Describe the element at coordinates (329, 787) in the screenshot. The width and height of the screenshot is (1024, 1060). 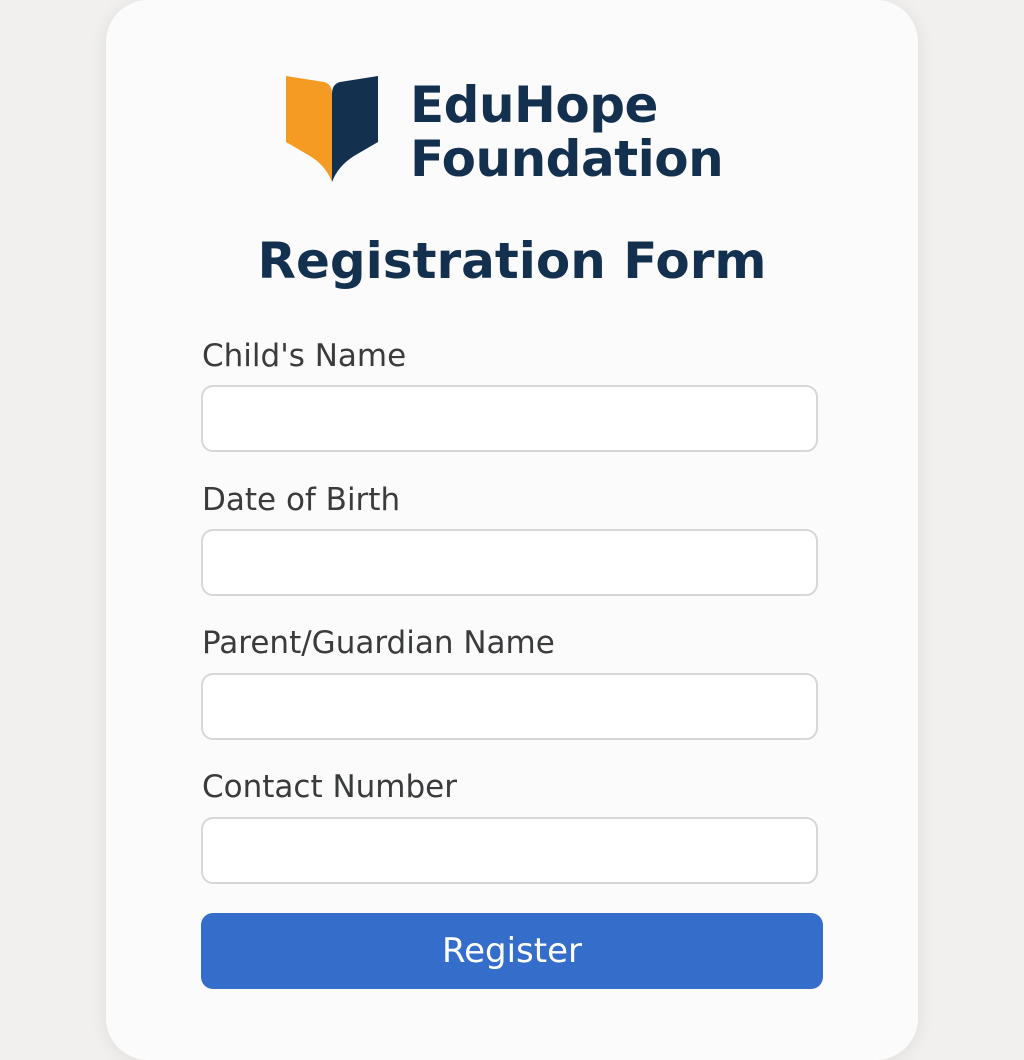
I see `contact-number-label: Contact Number` at that location.